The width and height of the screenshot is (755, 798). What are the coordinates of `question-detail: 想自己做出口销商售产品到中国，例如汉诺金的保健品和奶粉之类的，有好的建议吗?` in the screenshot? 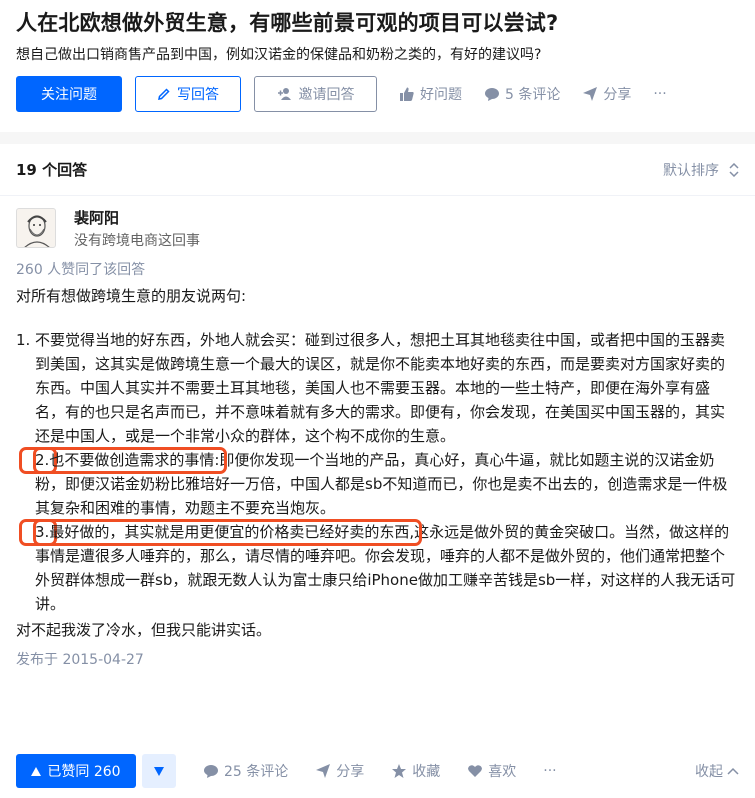 It's located at (279, 55).